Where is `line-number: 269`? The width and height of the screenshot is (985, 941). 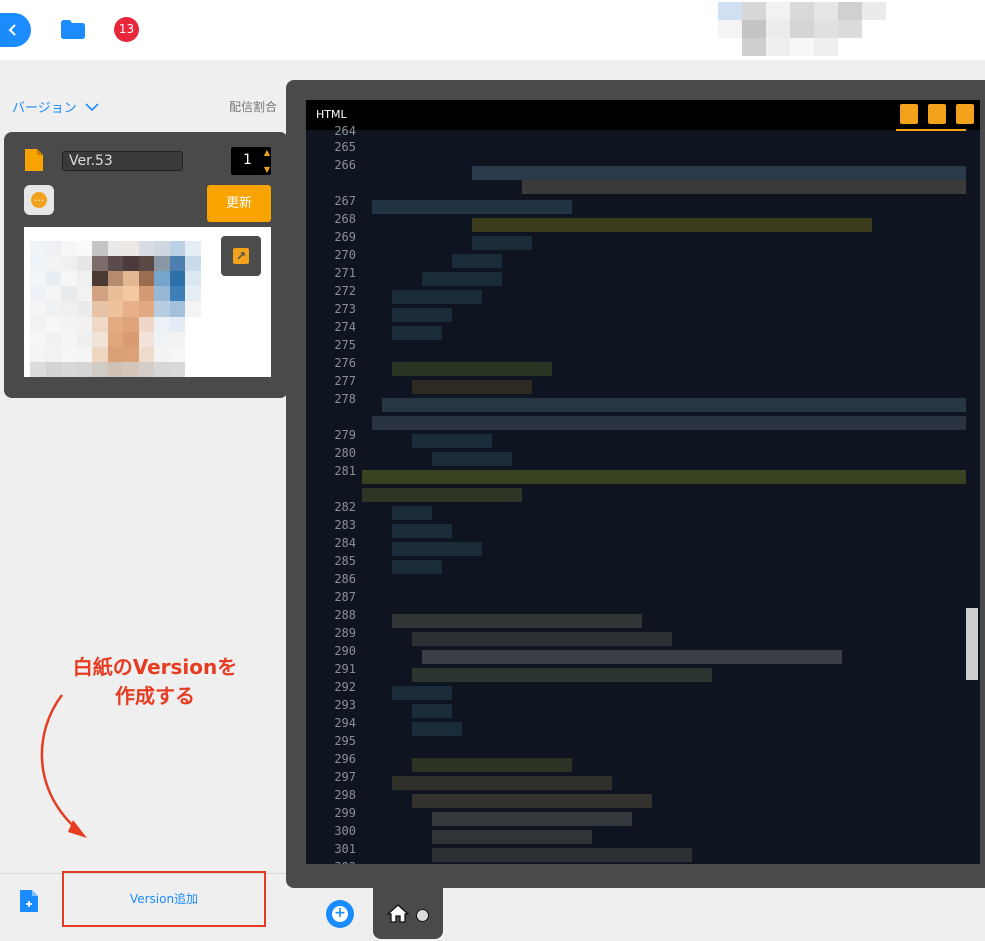 line-number: 269 is located at coordinates (345, 237).